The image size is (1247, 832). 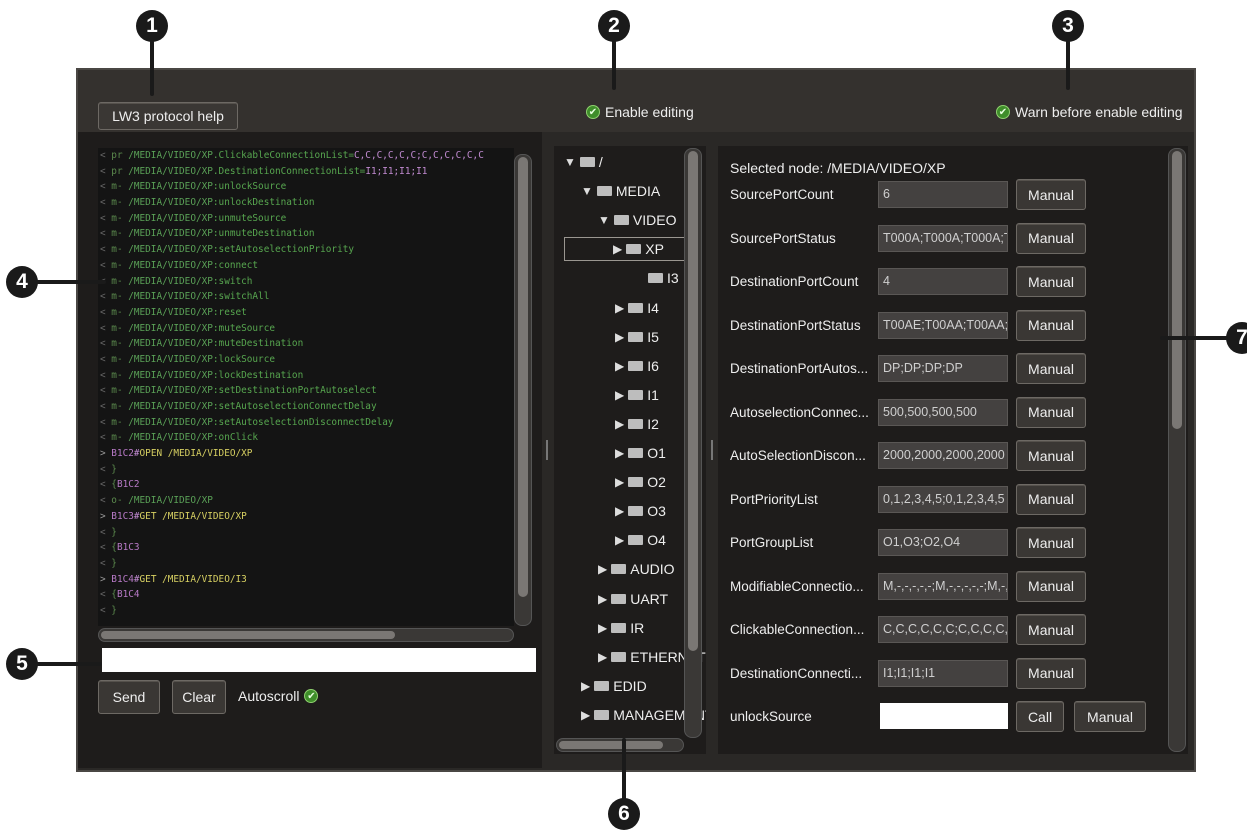 I want to click on lw3-protocol-help-button: LW3 protocol help, so click(x=168, y=116).